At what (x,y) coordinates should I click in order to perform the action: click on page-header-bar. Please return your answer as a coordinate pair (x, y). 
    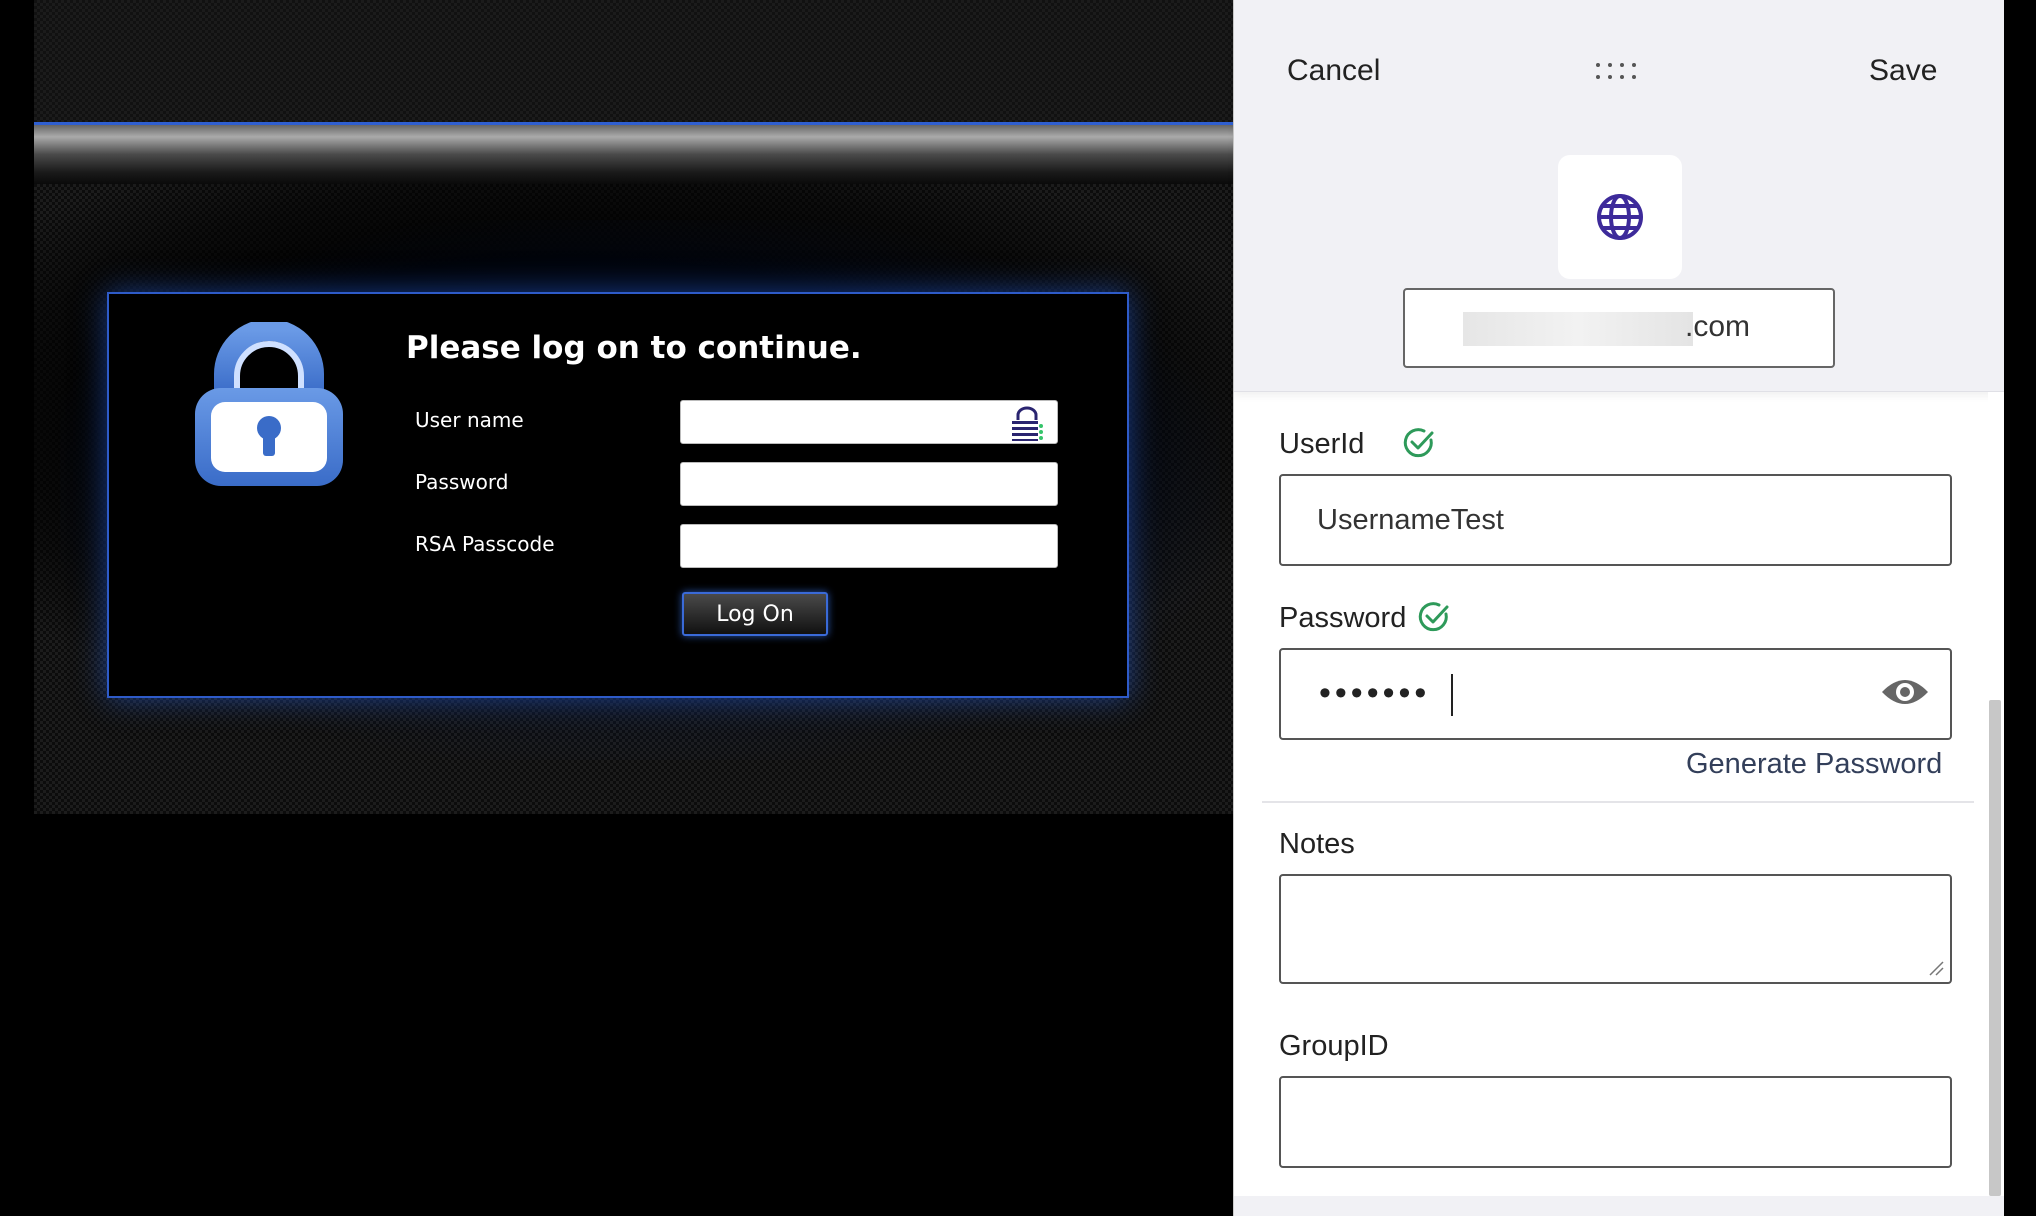
    Looking at the image, I should click on (634, 153).